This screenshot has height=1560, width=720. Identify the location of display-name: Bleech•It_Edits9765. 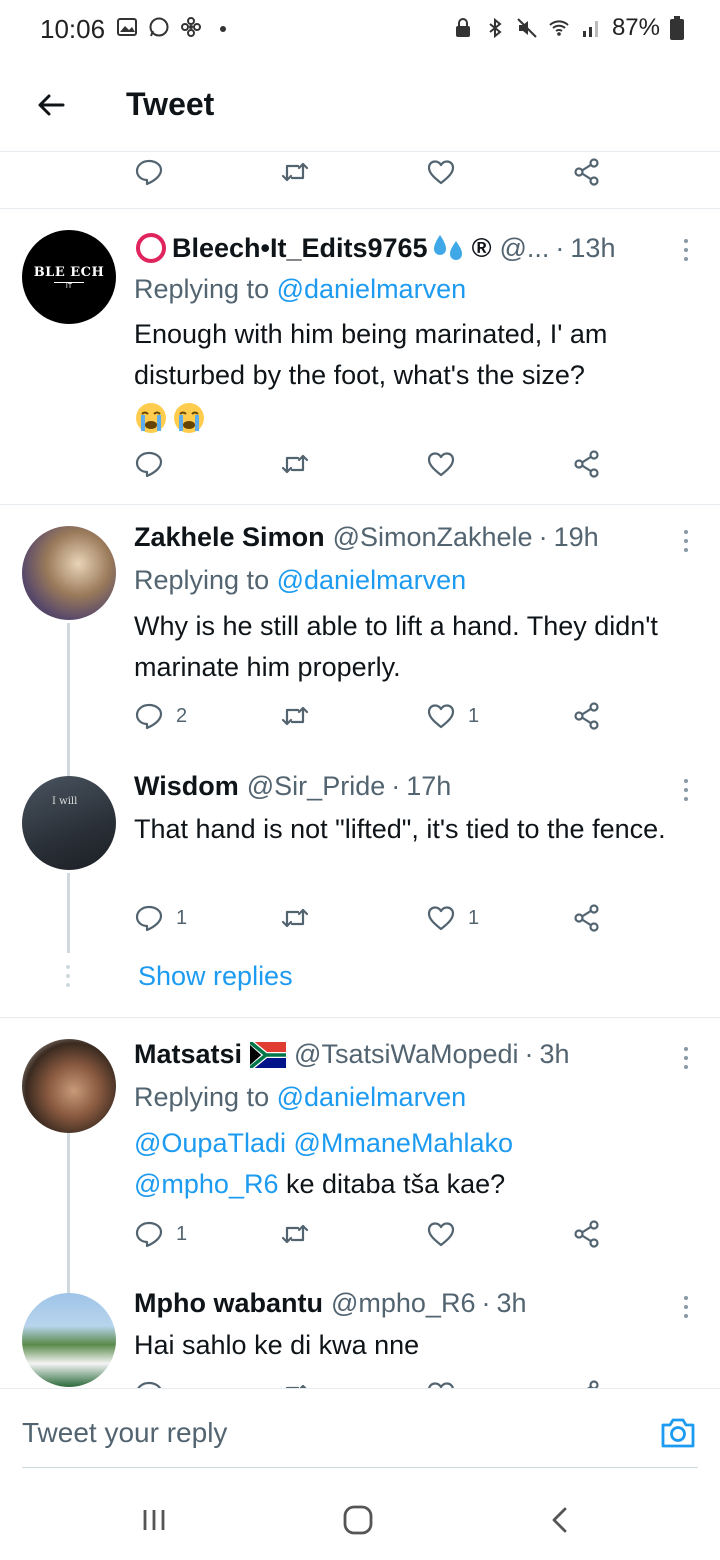
(300, 248).